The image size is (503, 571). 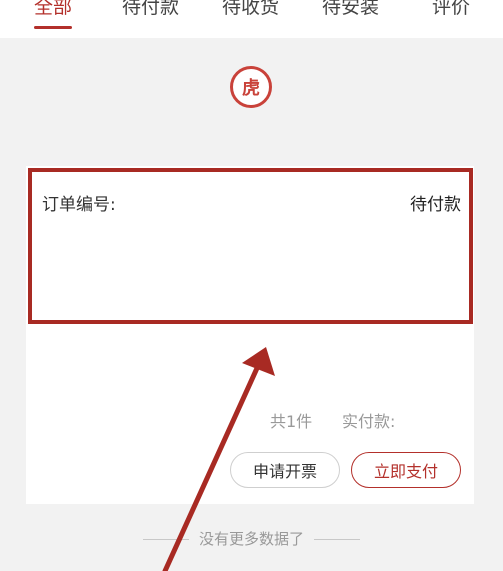 I want to click on paid-amount-label: 实付款:, so click(x=369, y=421).